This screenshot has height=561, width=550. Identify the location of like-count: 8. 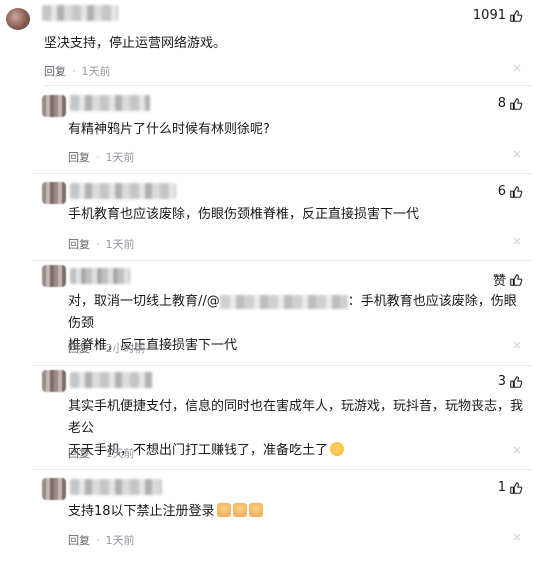
(501, 103).